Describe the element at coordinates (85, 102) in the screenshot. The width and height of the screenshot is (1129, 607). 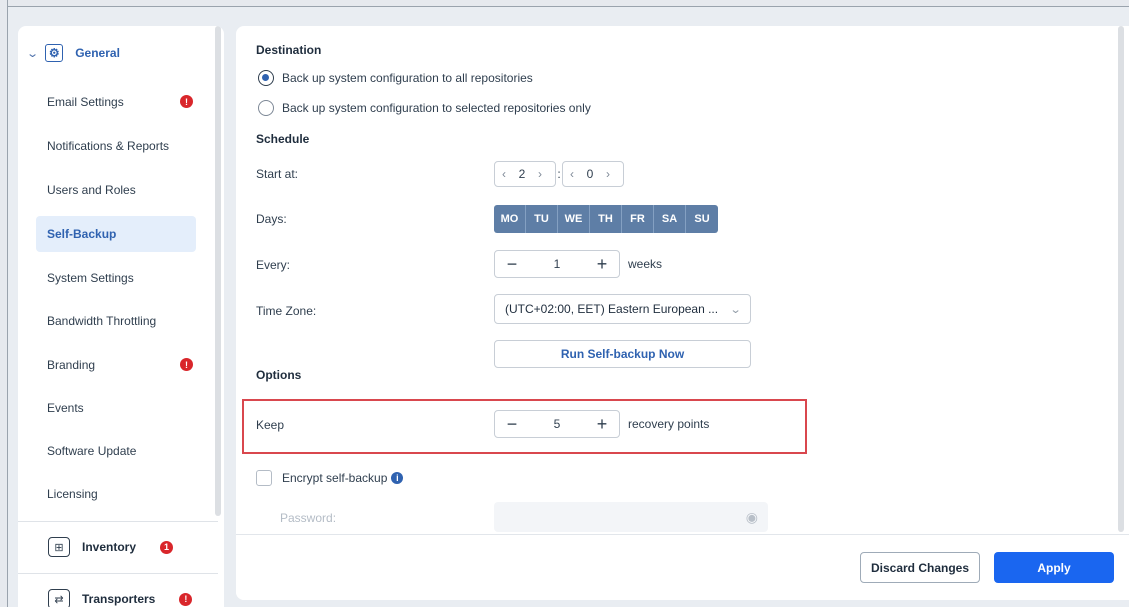
I see `sidebar-item-label: Email Settings` at that location.